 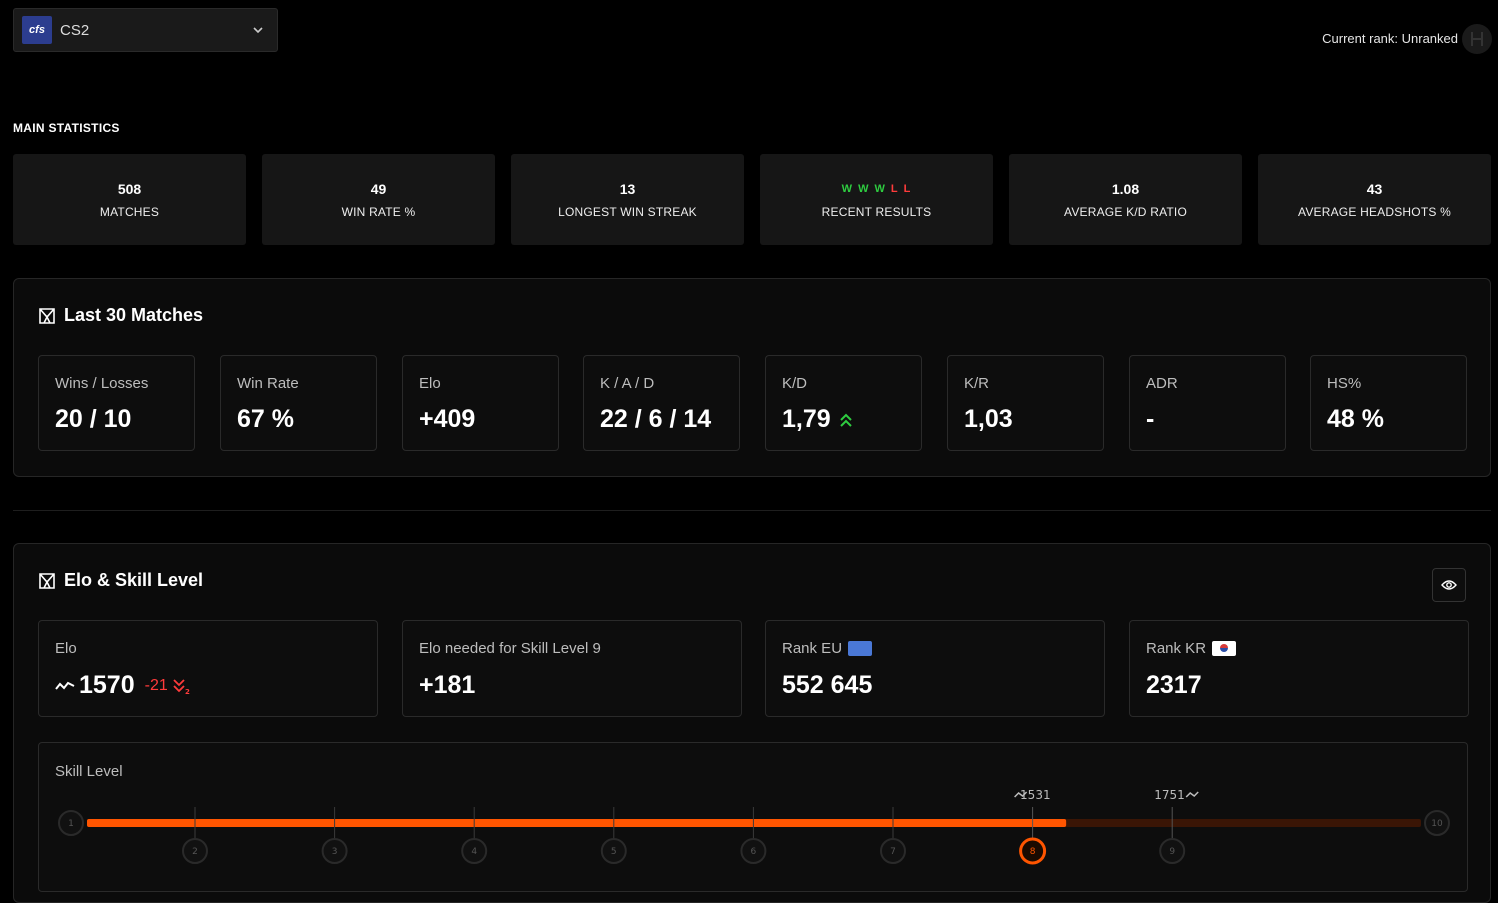 I want to click on card-label: Wins / Losses, so click(x=102, y=383).